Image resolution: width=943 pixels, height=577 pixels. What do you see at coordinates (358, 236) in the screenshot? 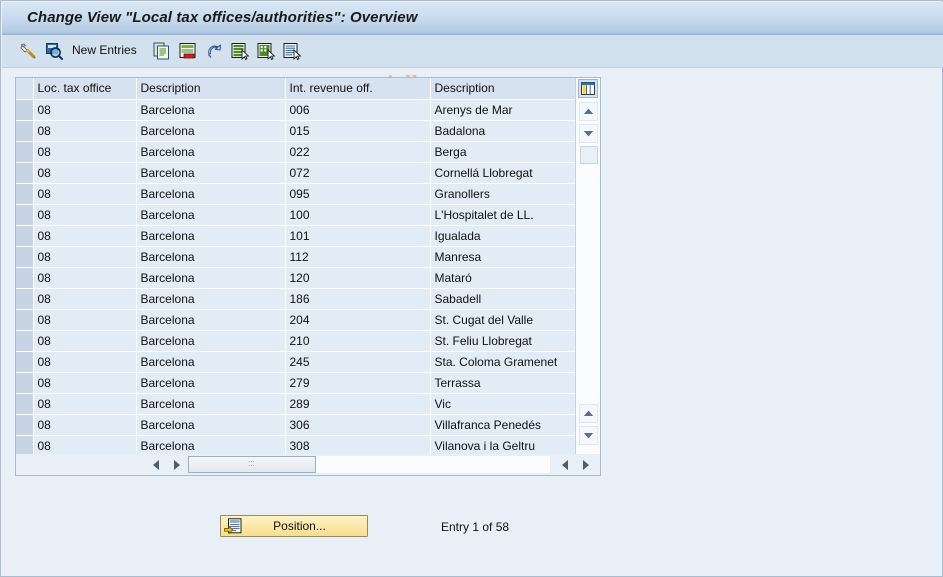
I see `cell-int-revenue-off: 101` at bounding box center [358, 236].